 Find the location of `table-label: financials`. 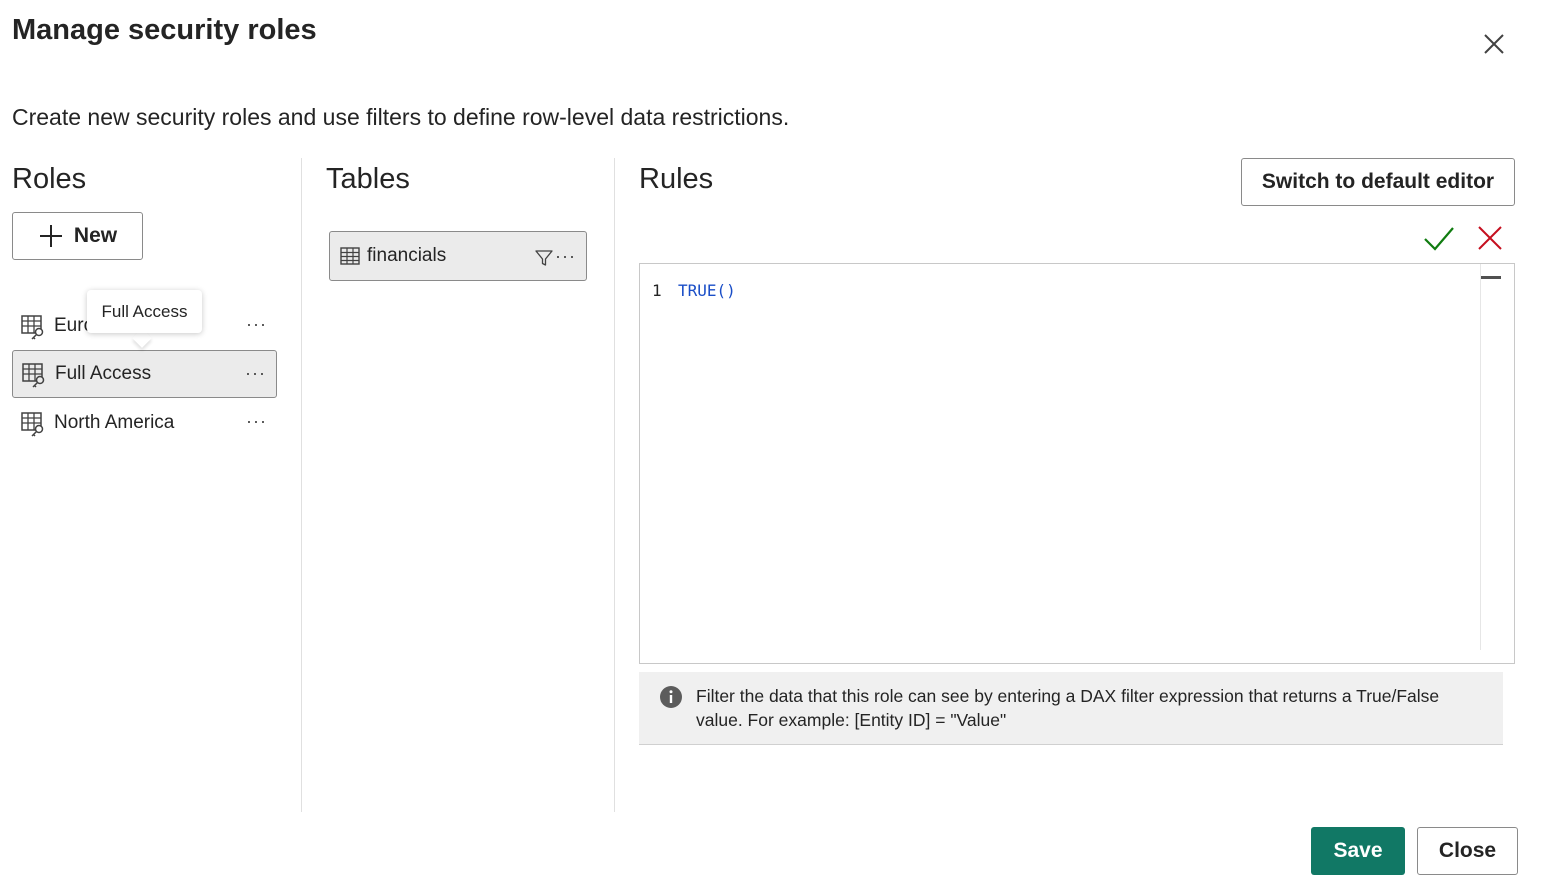

table-label: financials is located at coordinates (407, 255).